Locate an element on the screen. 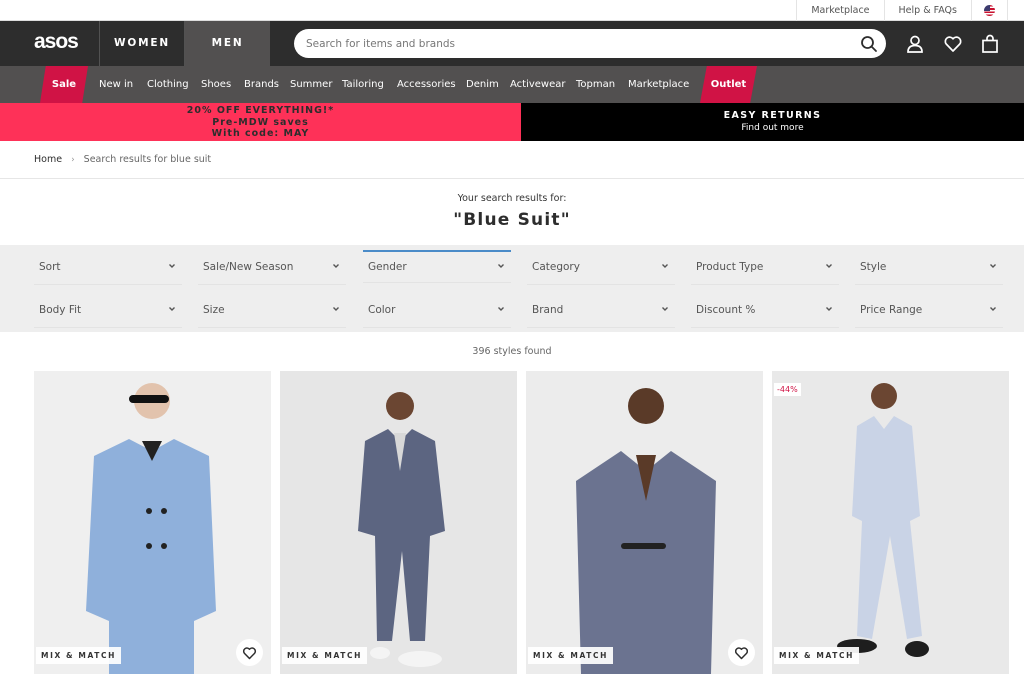  country-selector is located at coordinates (989, 10).